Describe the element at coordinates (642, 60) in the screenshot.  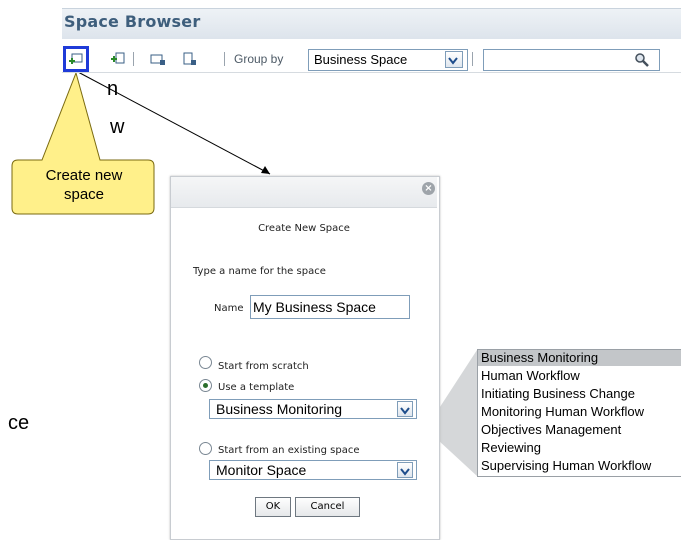
I see `search-icon` at that location.